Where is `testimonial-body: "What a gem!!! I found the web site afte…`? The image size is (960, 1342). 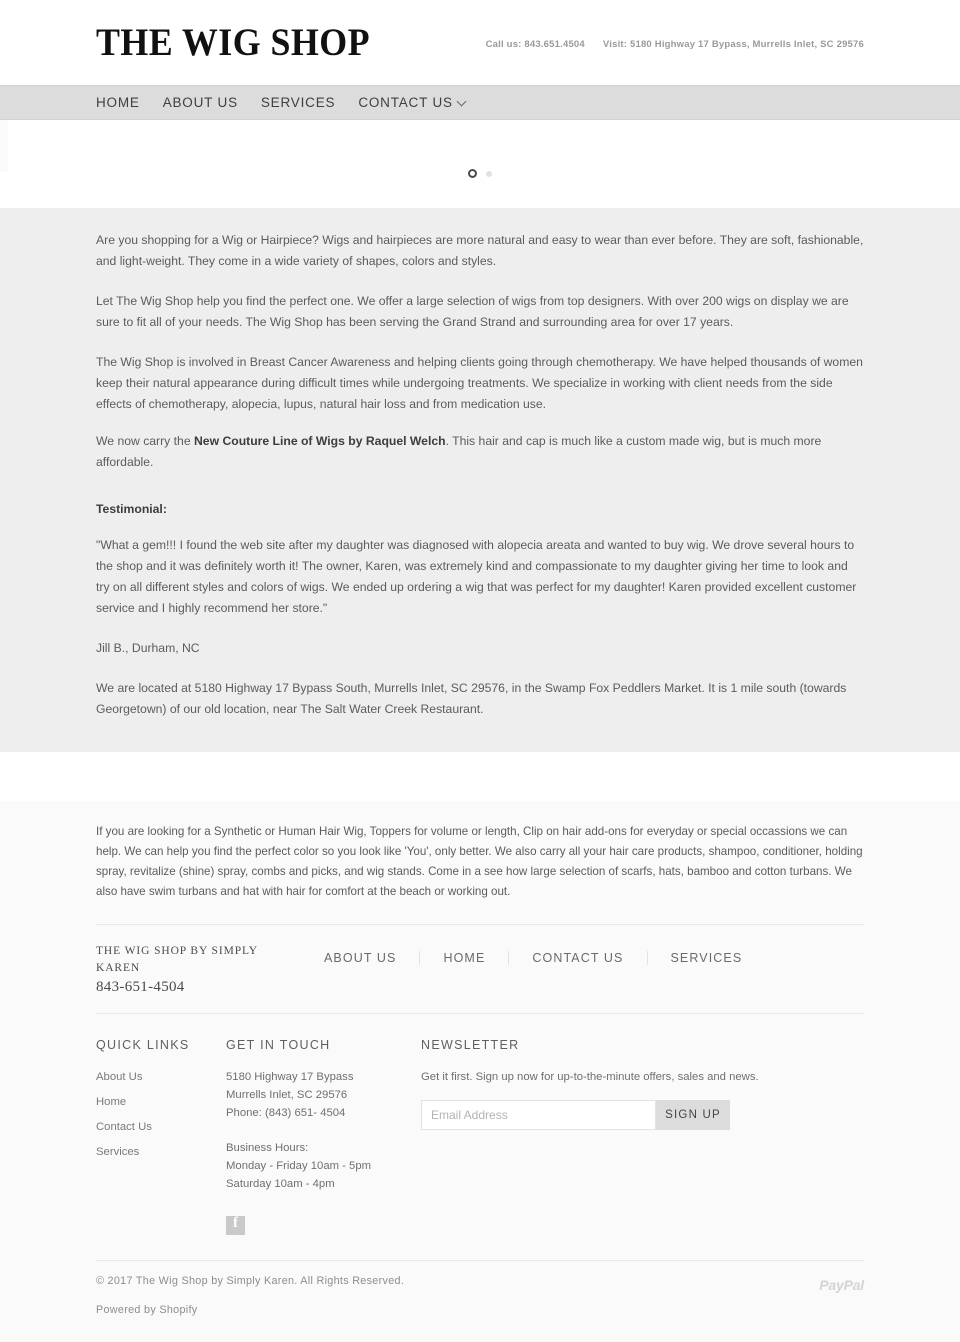
testimonial-body: "What a gem!!! I found the web site afte… is located at coordinates (476, 576).